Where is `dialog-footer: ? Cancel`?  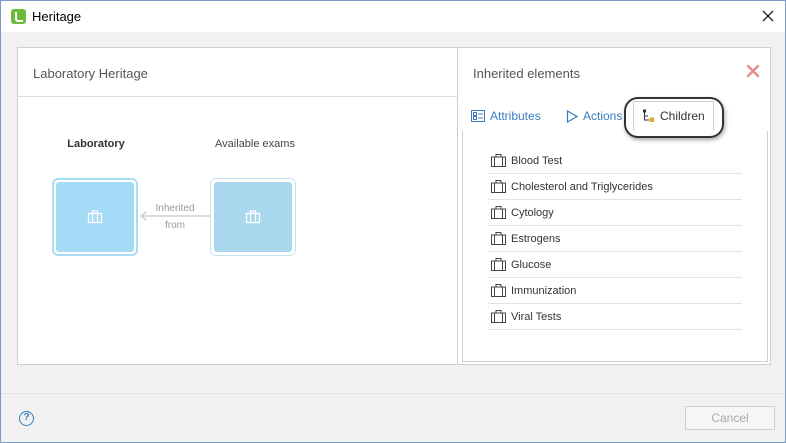
dialog-footer: ? Cancel is located at coordinates (393, 417).